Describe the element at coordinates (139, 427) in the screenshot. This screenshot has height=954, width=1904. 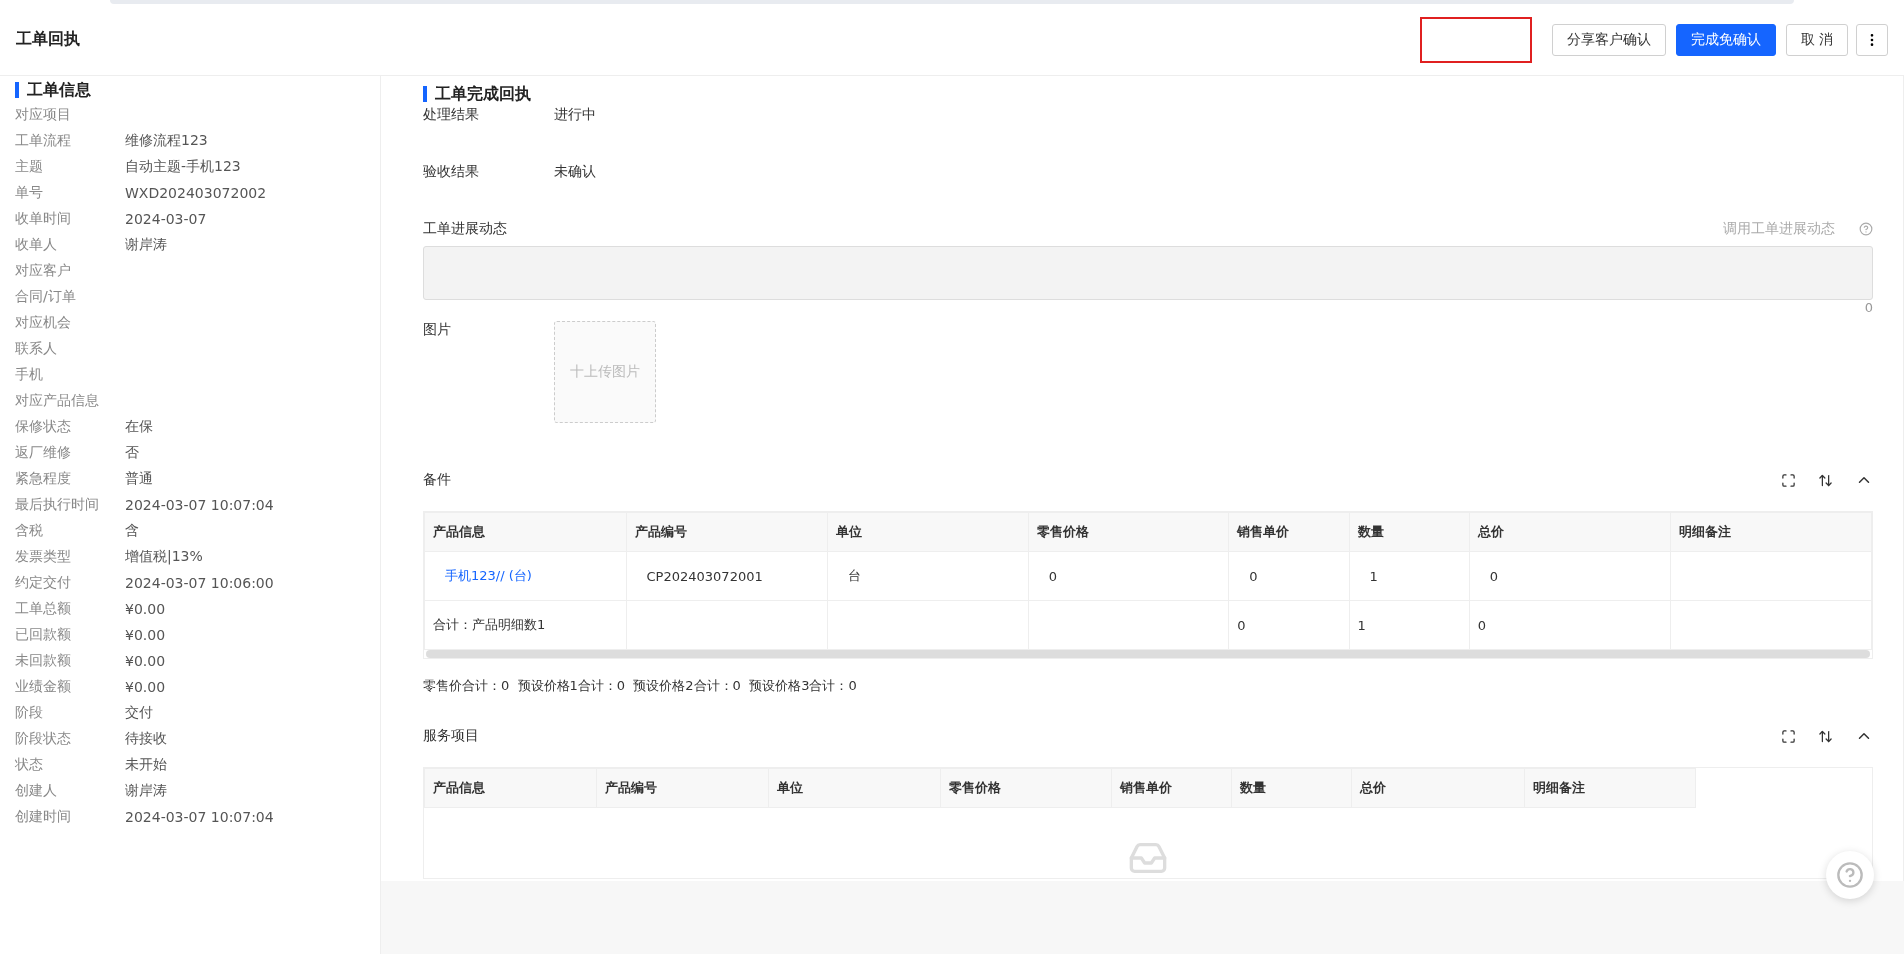
I see `field-value: 在保` at that location.